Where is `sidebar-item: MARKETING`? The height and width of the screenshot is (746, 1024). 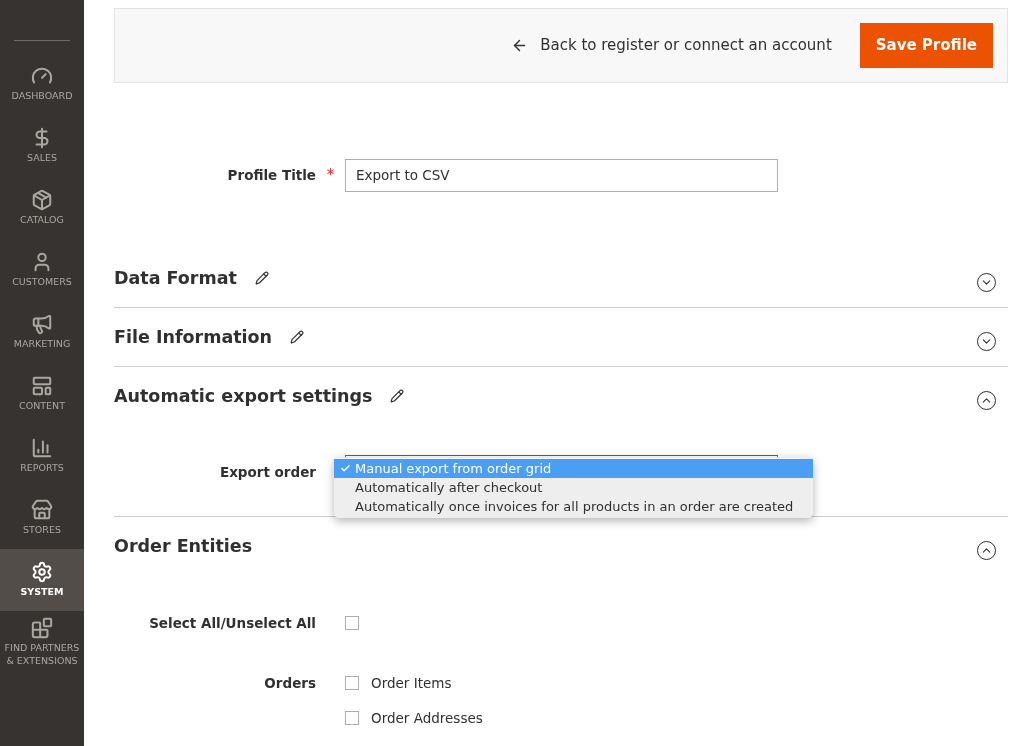 sidebar-item: MARKETING is located at coordinates (42, 332).